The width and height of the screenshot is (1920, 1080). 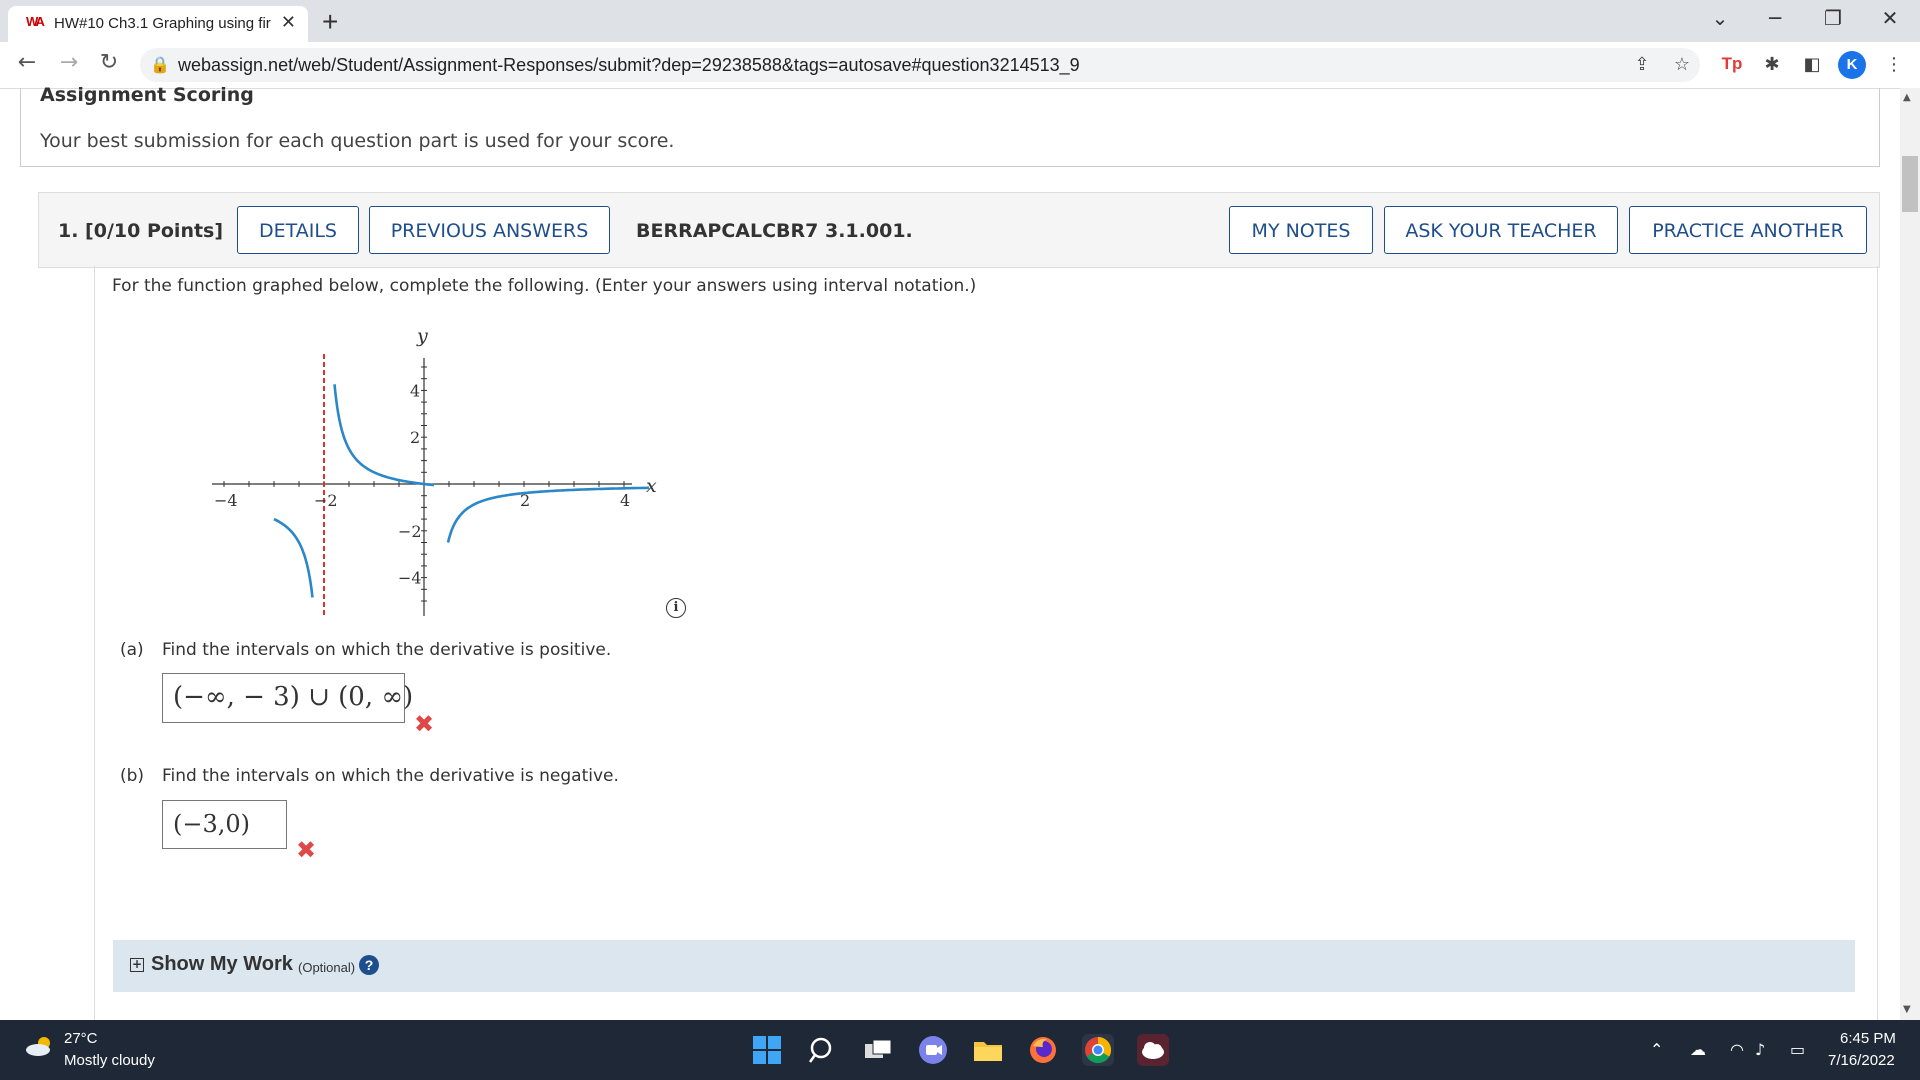 I want to click on battery-icon: ▭, so click(x=1797, y=1049).